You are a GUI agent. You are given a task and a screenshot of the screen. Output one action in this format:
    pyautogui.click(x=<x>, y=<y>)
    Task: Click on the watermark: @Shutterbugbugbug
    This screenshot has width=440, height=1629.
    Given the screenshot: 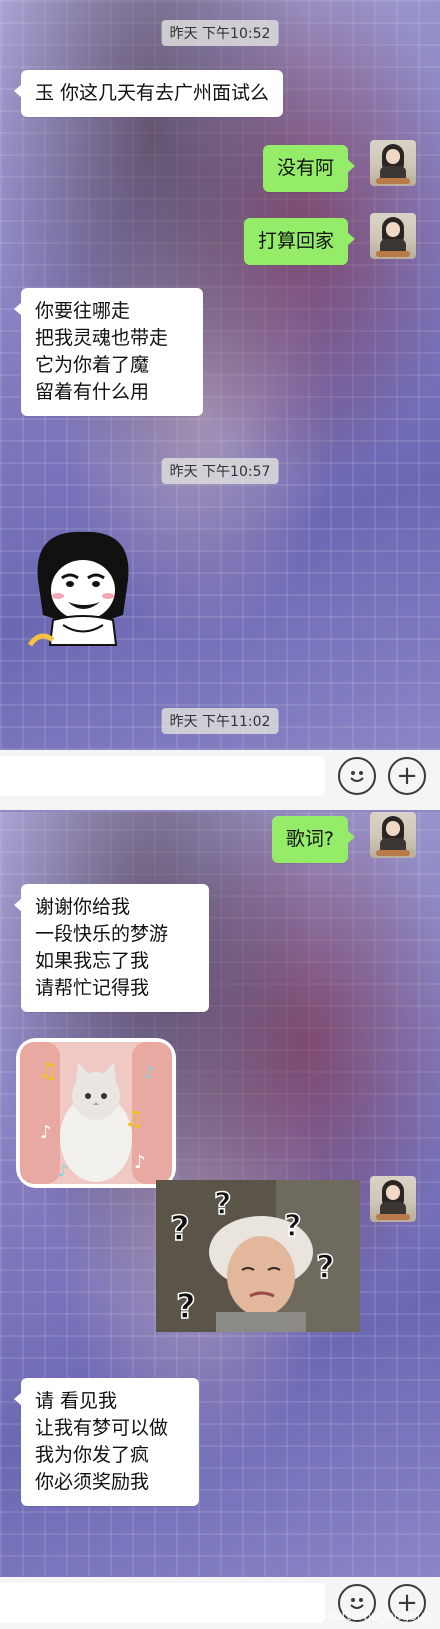 What is the action you would take?
    pyautogui.click(x=369, y=1616)
    